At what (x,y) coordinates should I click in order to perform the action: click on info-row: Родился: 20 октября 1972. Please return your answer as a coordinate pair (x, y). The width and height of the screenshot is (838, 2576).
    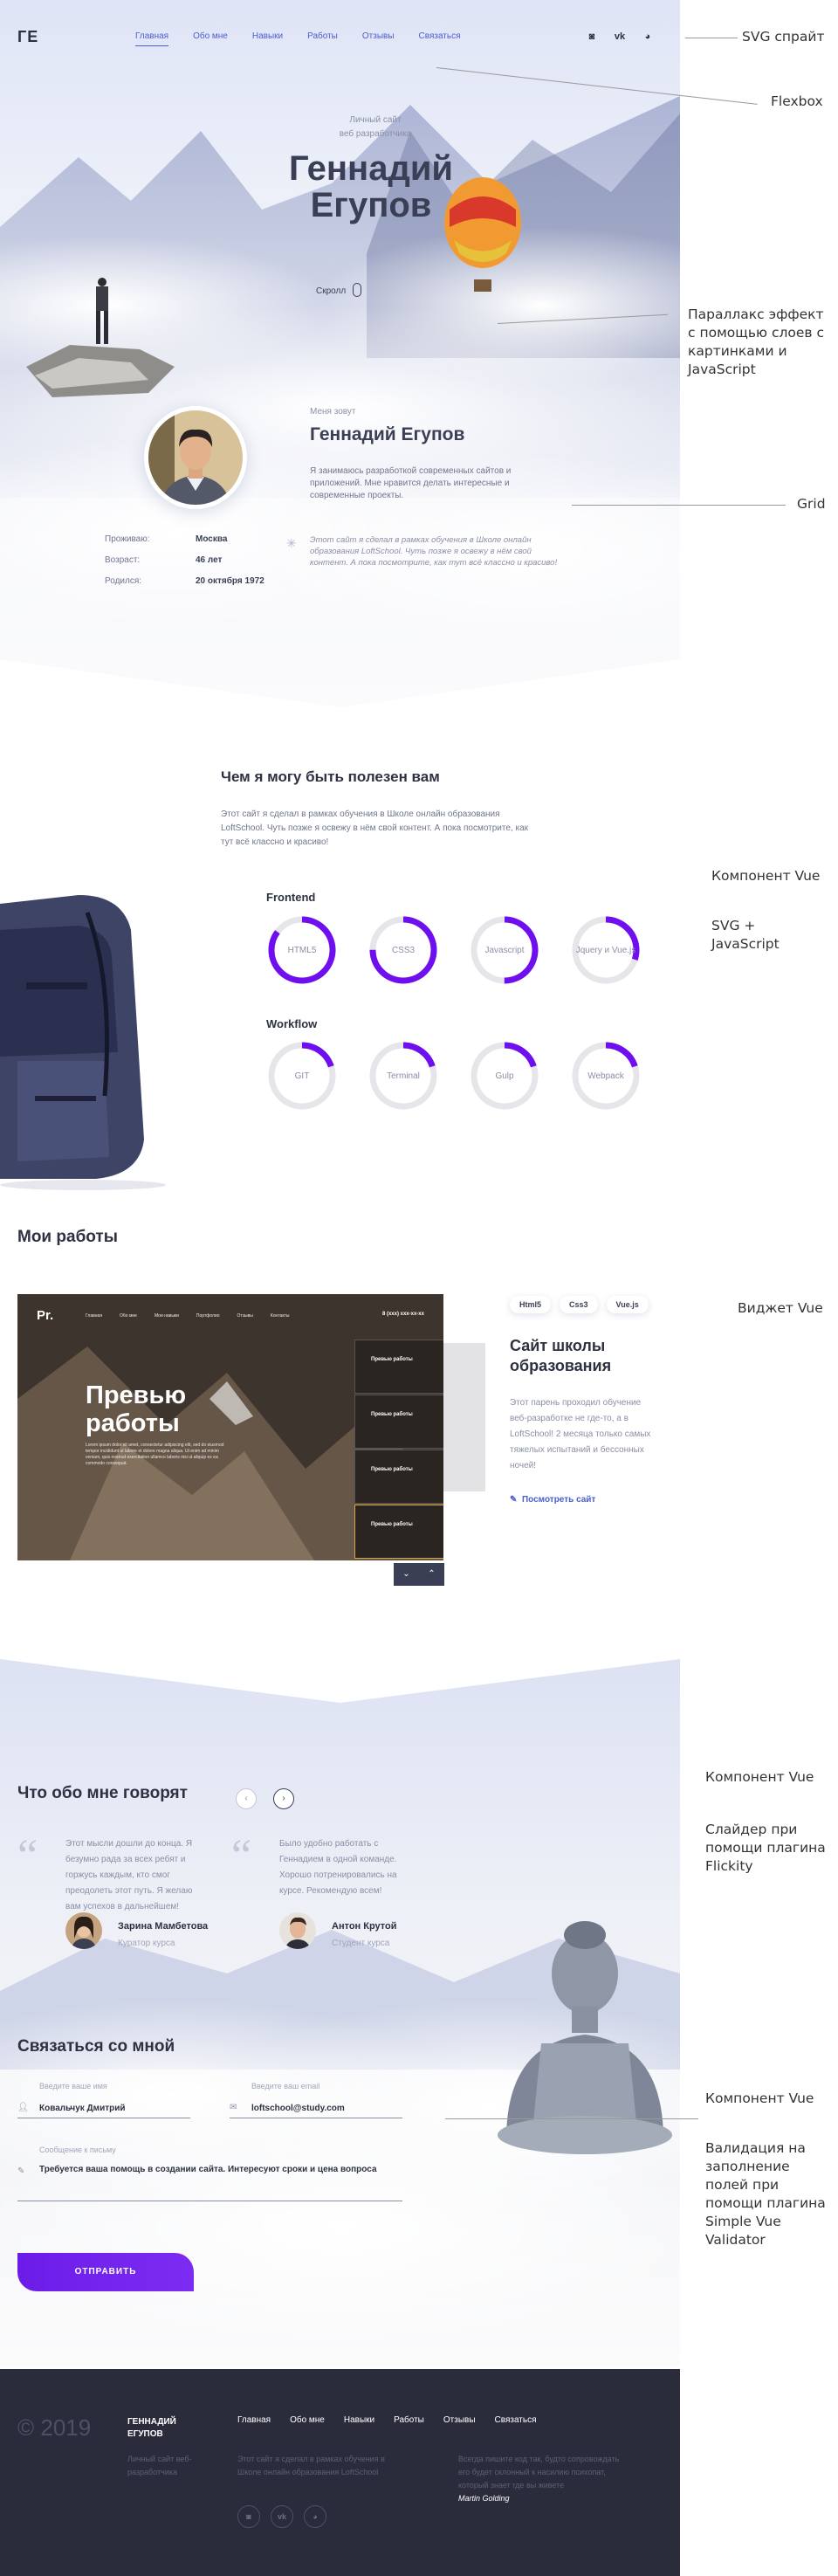
    Looking at the image, I should click on (184, 586).